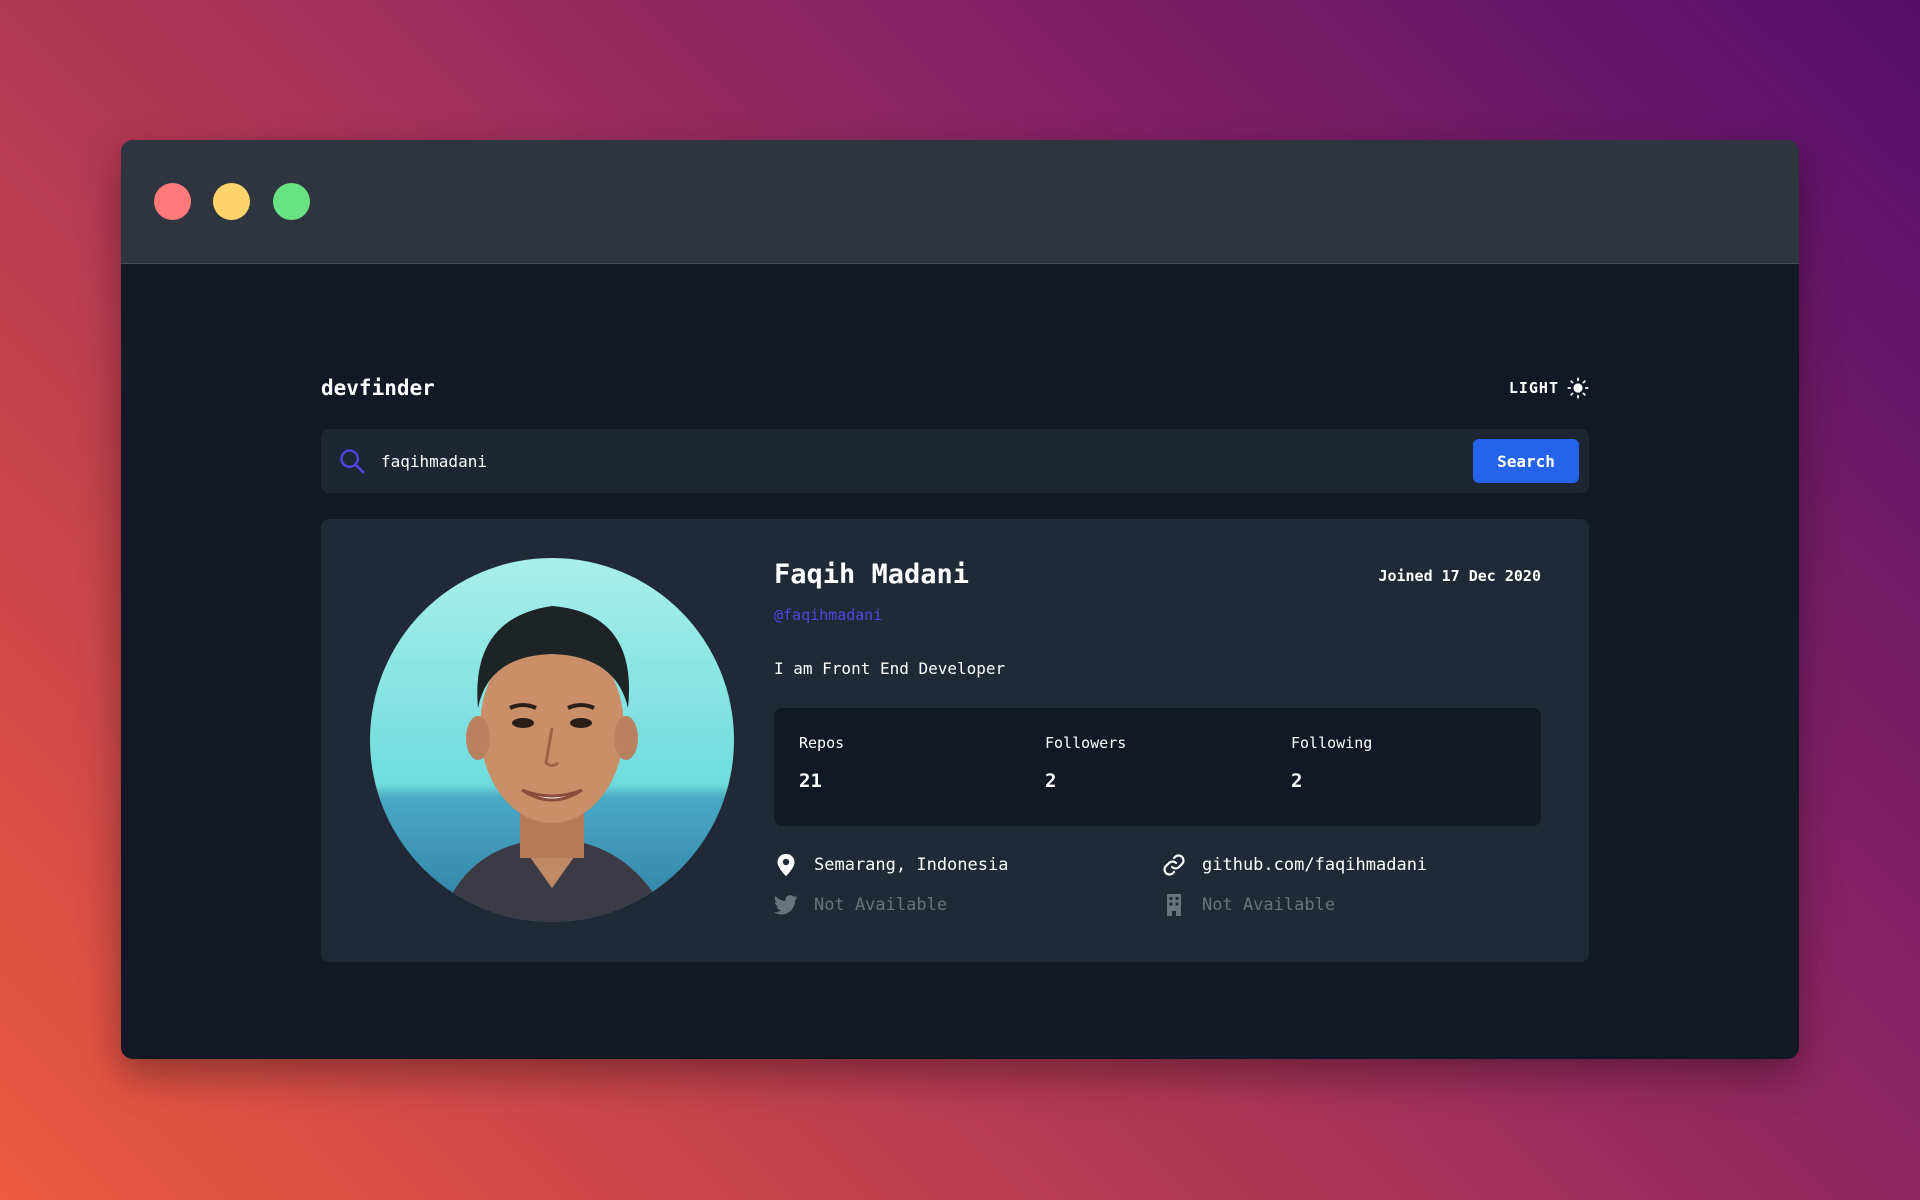 The width and height of the screenshot is (1920, 1200). I want to click on profile-bio: I am Front End Developer, so click(890, 668).